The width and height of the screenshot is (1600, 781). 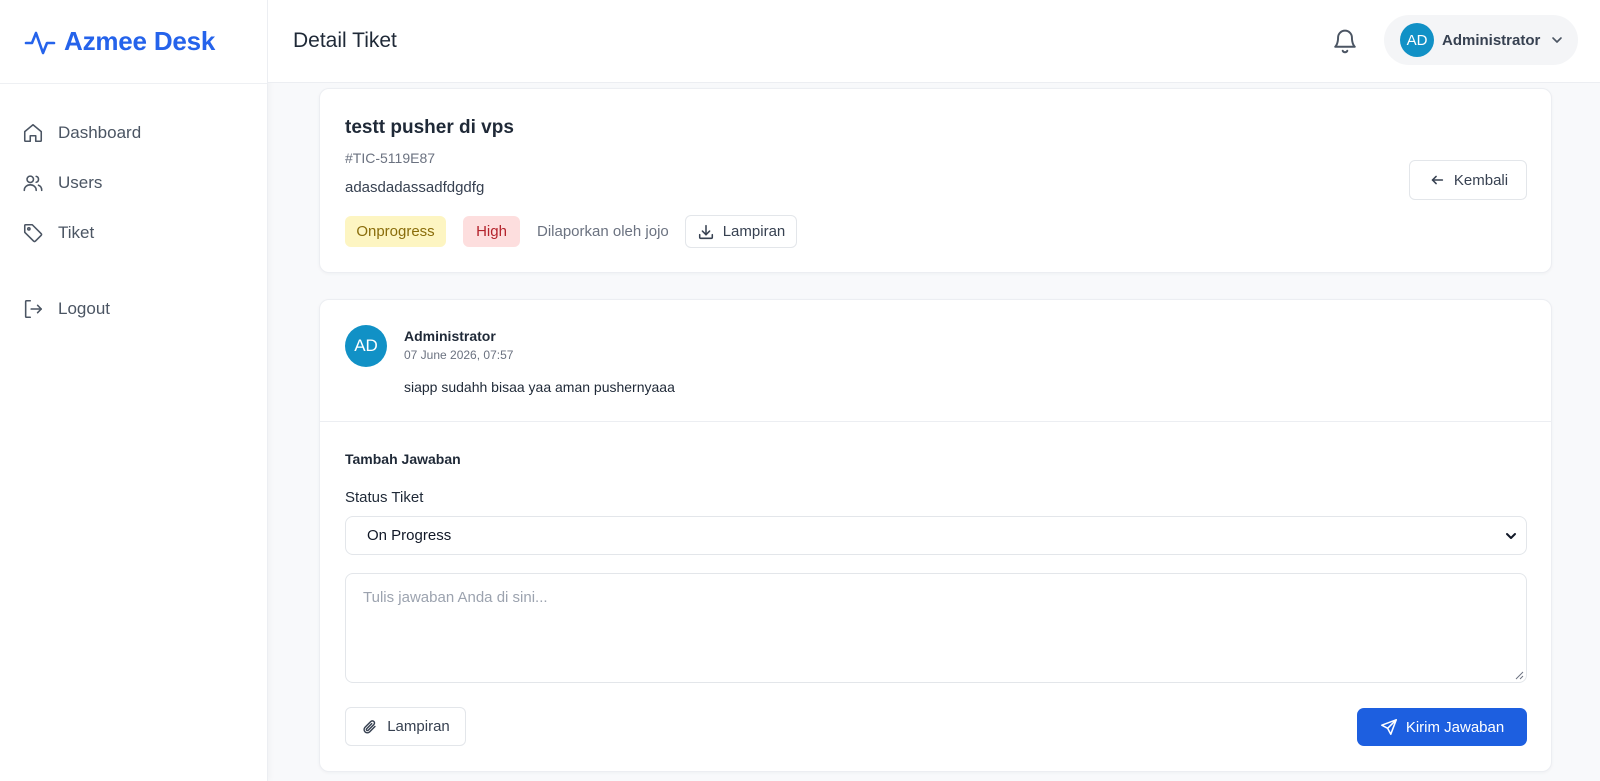 I want to click on ticket-description: adasdadassadfdgdfg, so click(x=415, y=187).